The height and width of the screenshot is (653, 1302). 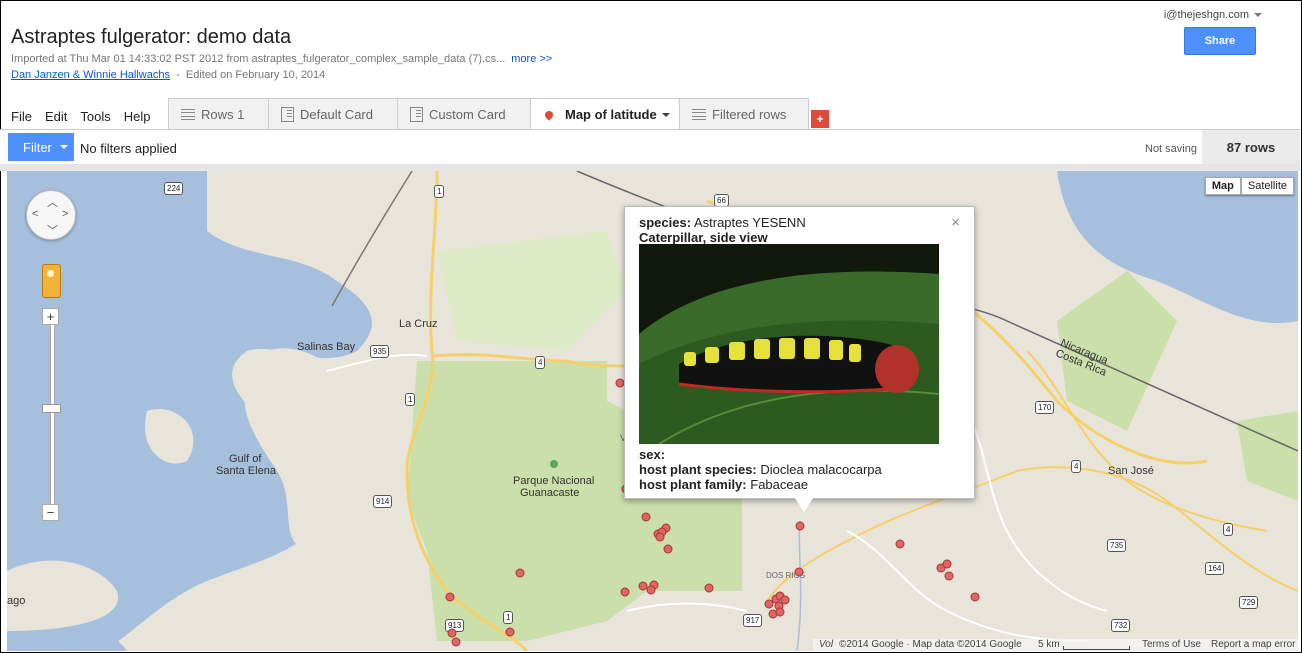 I want to click on edited-text: Edited on February 10, 2014, so click(x=255, y=75).